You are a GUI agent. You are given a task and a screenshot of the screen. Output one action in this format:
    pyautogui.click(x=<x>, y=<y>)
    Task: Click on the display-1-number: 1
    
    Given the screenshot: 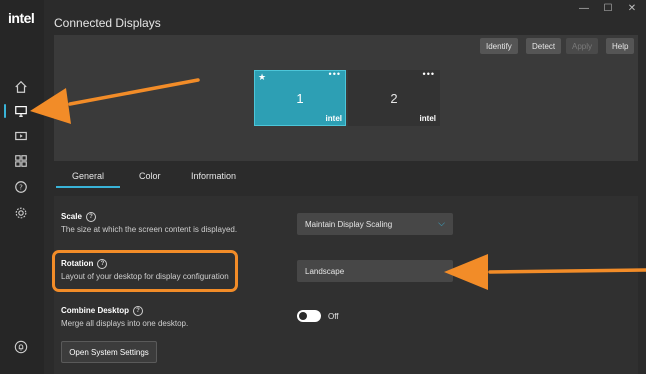 What is the action you would take?
    pyautogui.click(x=300, y=98)
    